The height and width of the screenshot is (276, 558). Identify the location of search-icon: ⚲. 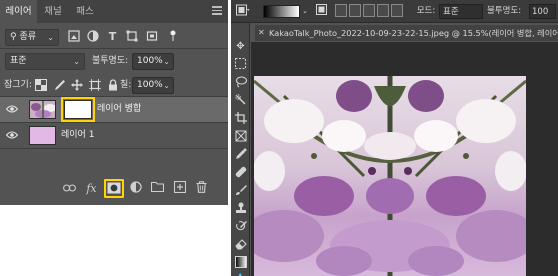
(13, 37).